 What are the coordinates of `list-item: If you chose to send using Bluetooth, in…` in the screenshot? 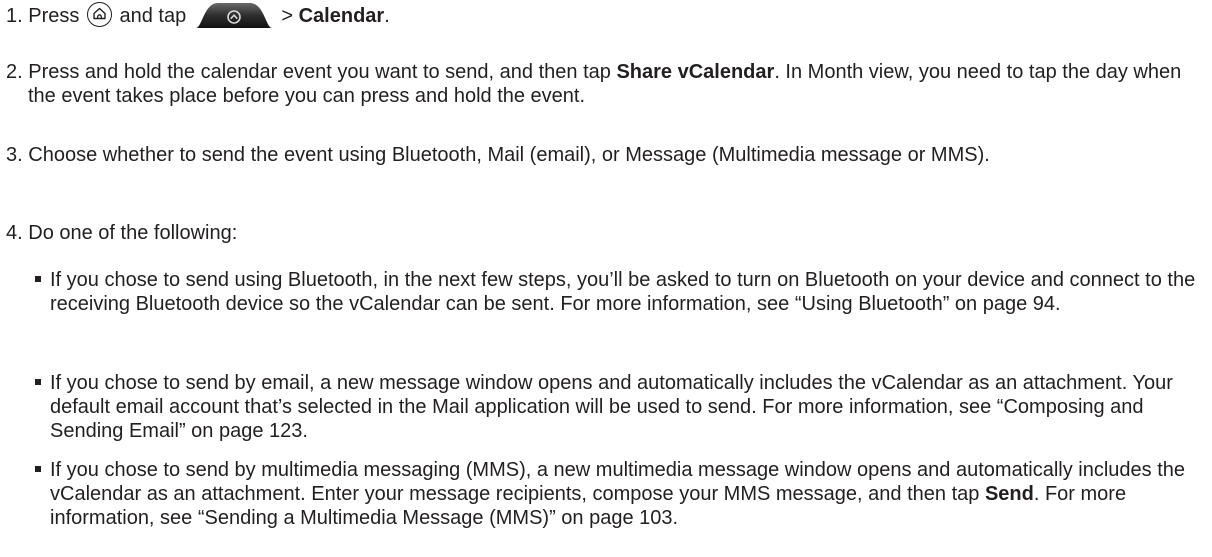 It's located at (618, 292).